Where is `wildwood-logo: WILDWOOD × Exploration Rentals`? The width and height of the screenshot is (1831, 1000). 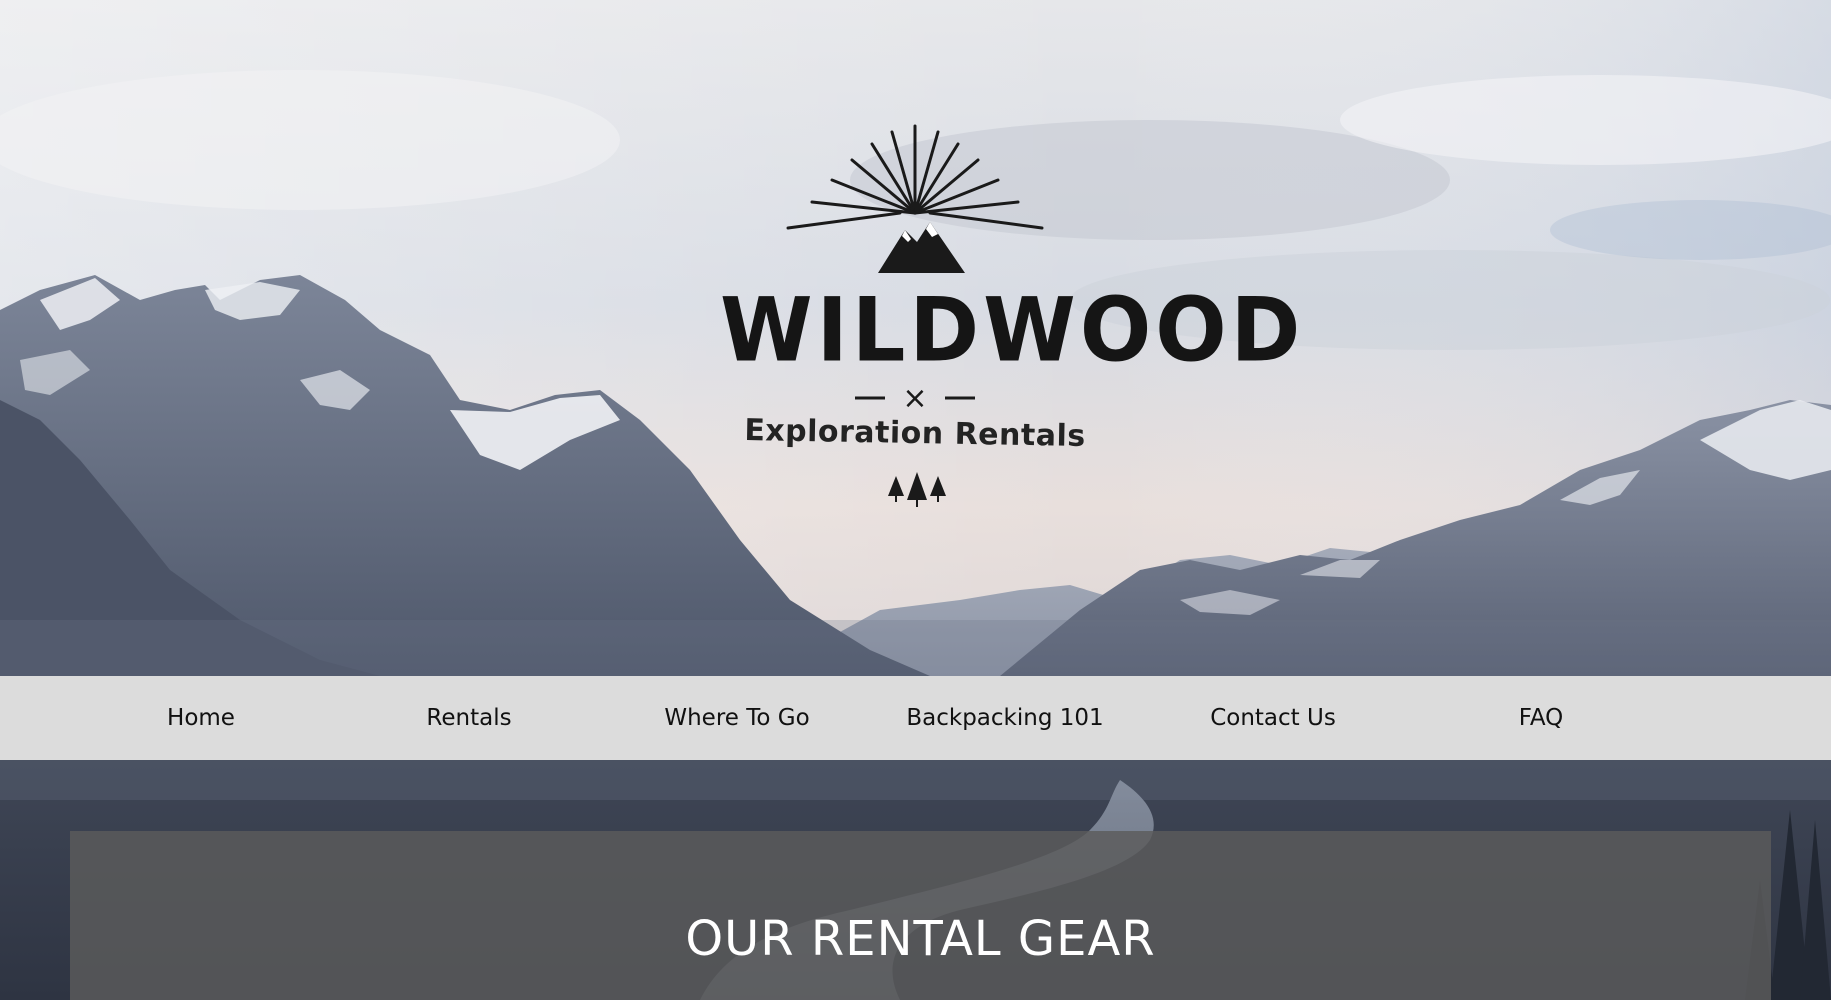
wildwood-logo: WILDWOOD × Exploration Rentals is located at coordinates (1012, 318).